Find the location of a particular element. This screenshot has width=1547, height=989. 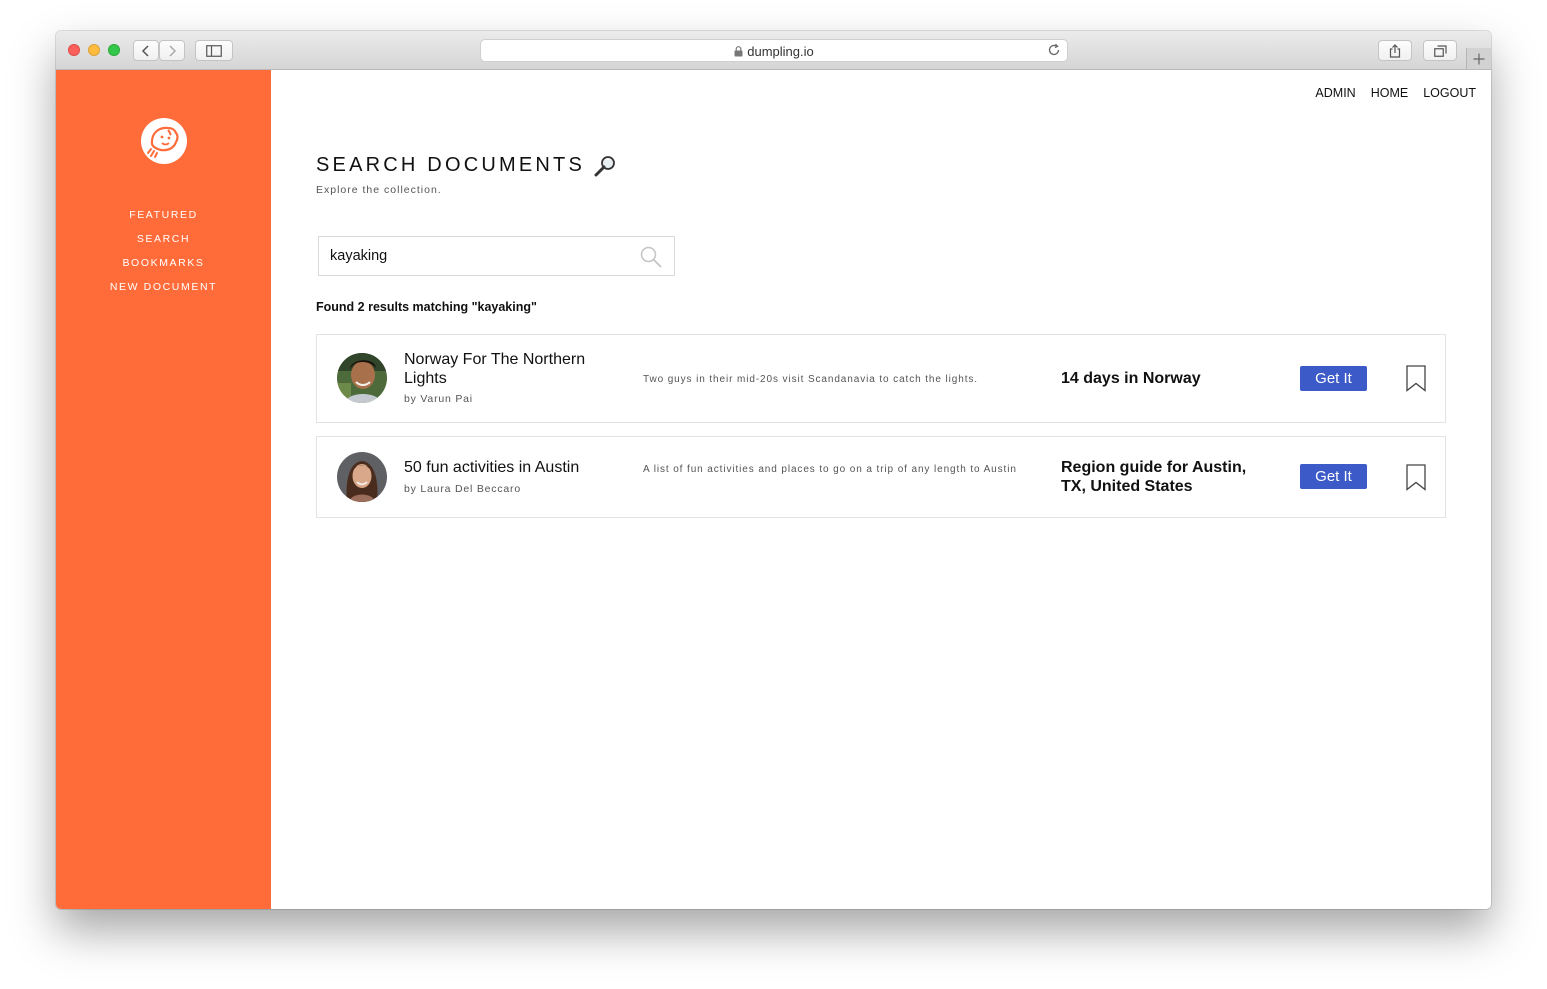

lock-icon is located at coordinates (738, 51).